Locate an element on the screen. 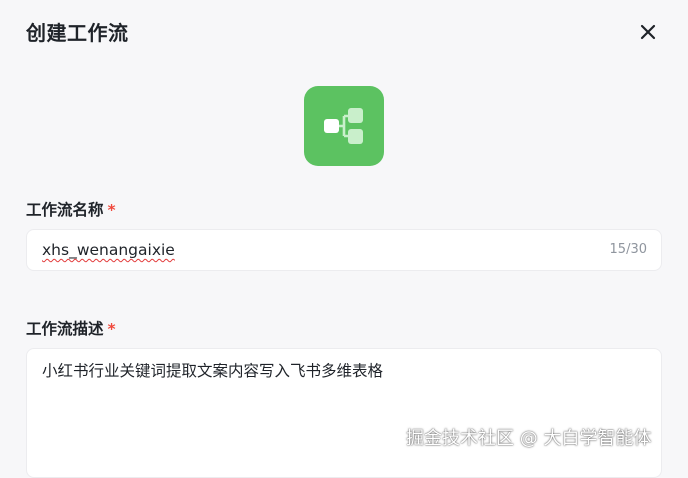 This screenshot has height=478, width=688. workflow-name-label: 工作流名称 * is located at coordinates (71, 210).